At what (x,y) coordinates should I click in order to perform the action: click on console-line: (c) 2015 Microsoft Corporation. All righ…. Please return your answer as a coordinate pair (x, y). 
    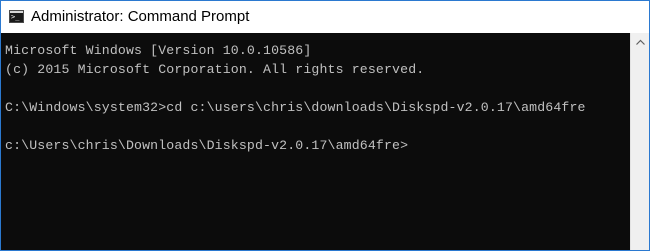
    Looking at the image, I should click on (215, 69).